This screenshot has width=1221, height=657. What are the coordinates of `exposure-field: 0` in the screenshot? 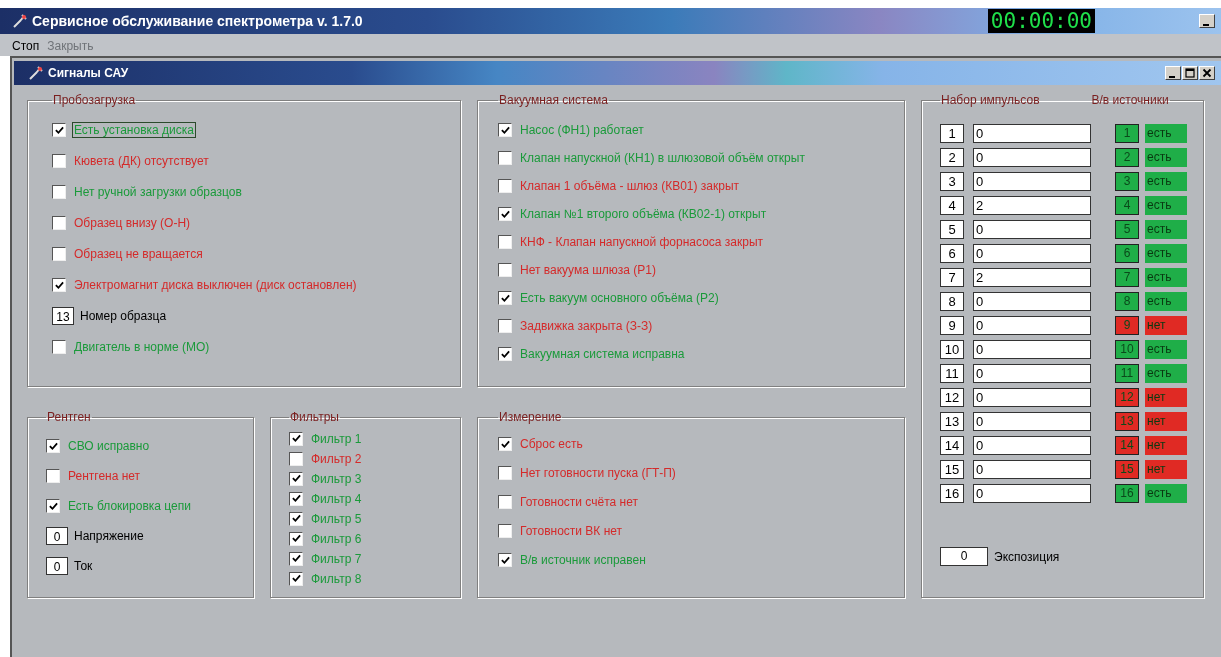 It's located at (964, 556).